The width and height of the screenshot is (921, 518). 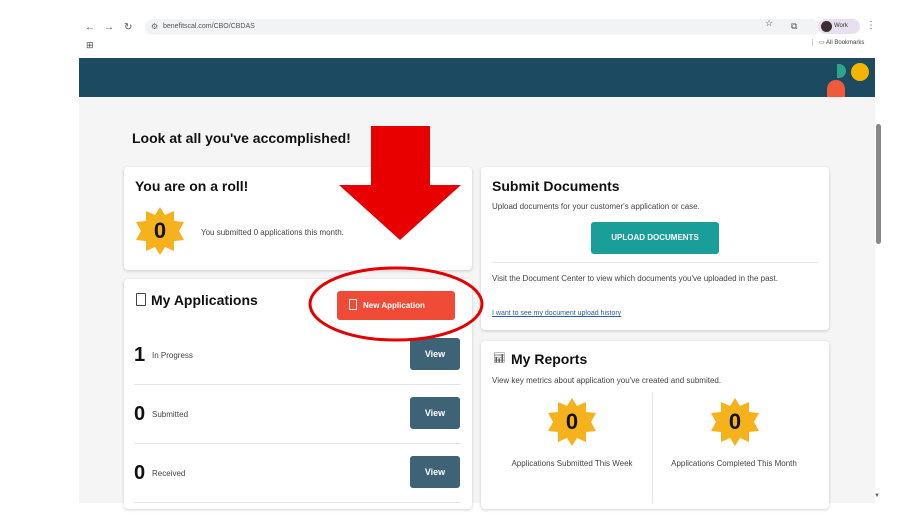 I want to click on down-arrow-annotation, so click(x=400, y=183).